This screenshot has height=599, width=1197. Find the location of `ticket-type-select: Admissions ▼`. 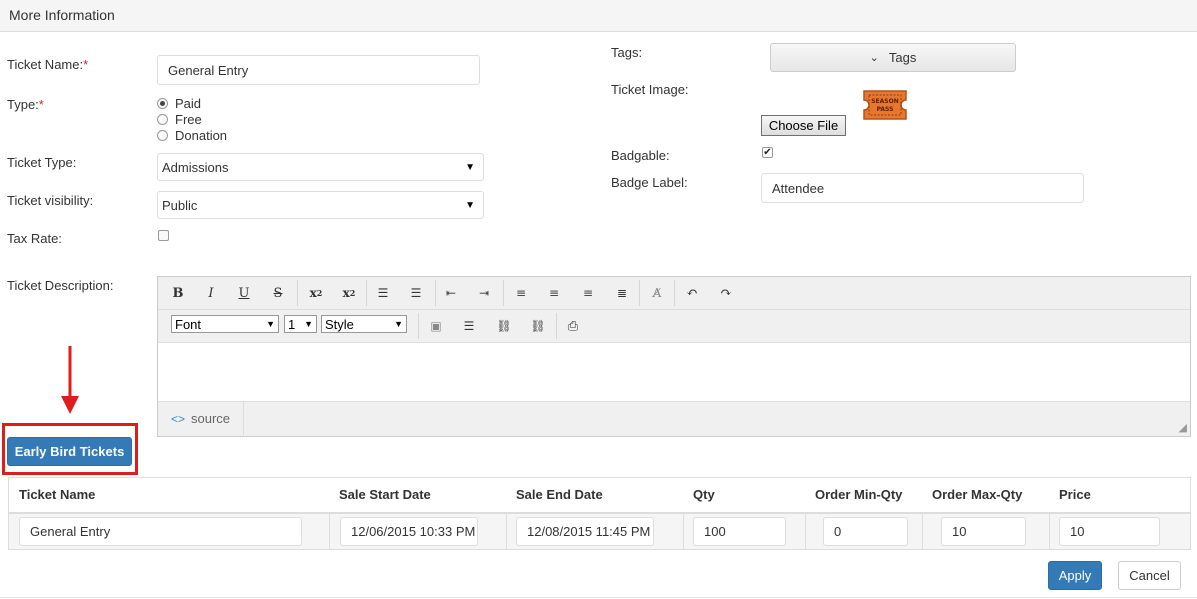

ticket-type-select: Admissions ▼ is located at coordinates (320, 167).